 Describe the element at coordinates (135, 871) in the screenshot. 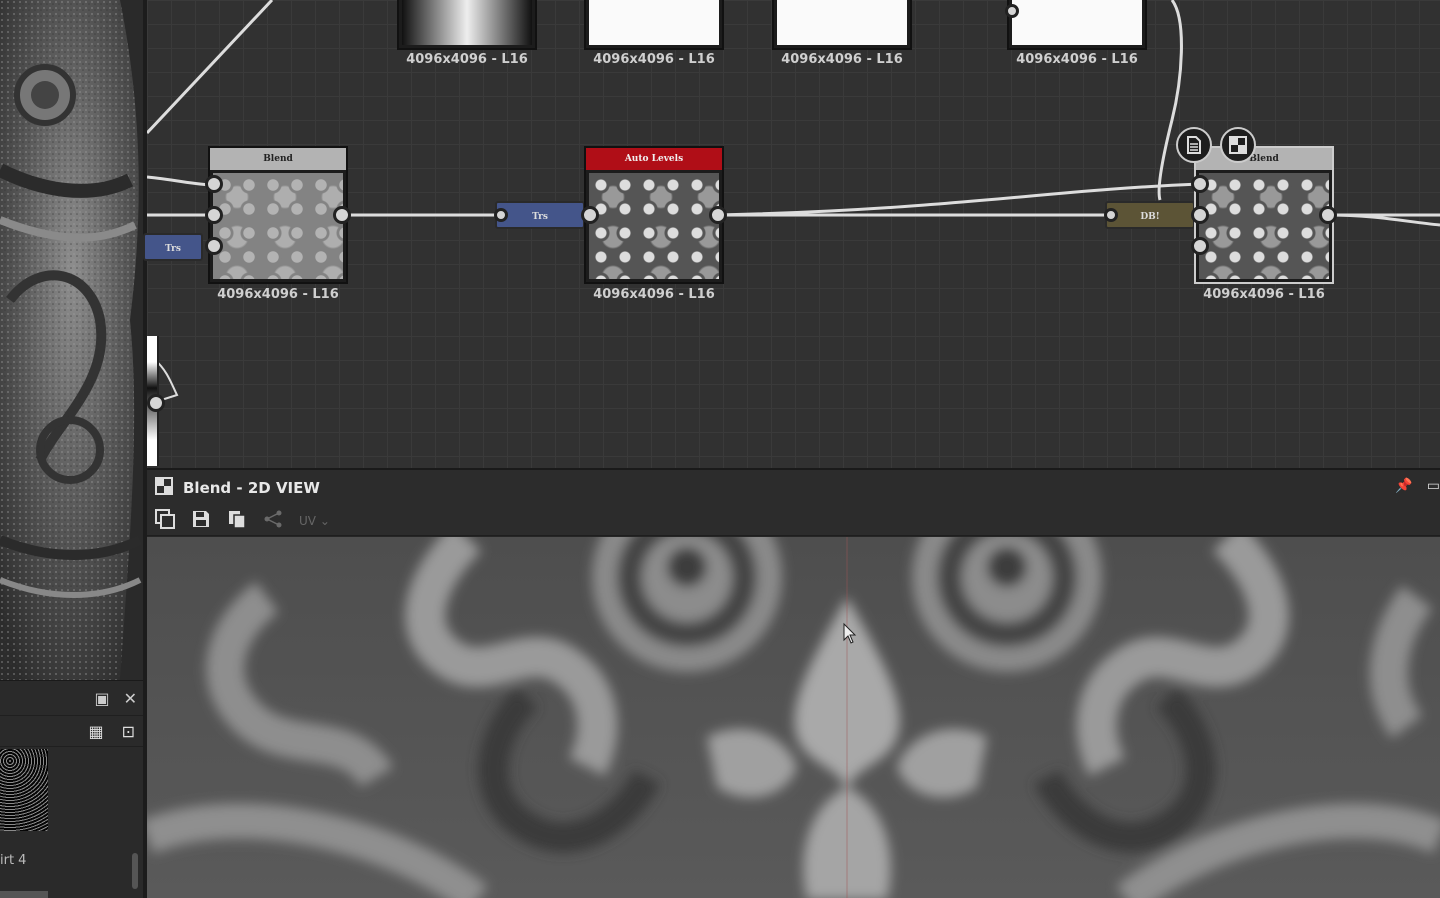

I see `library-scrollbar` at that location.